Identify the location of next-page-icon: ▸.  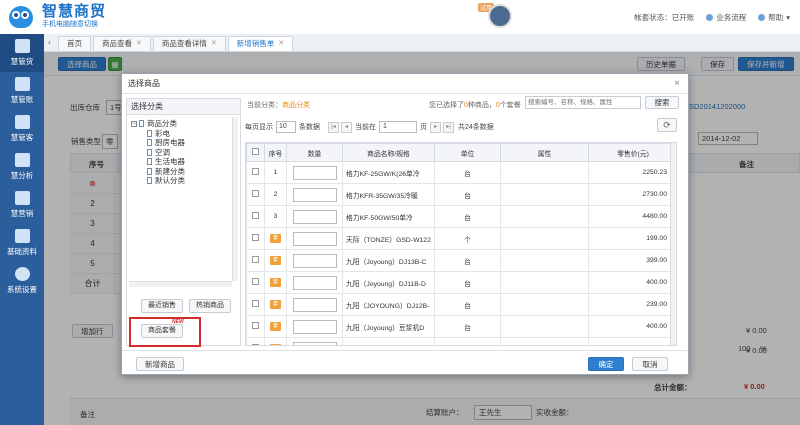
(435, 127).